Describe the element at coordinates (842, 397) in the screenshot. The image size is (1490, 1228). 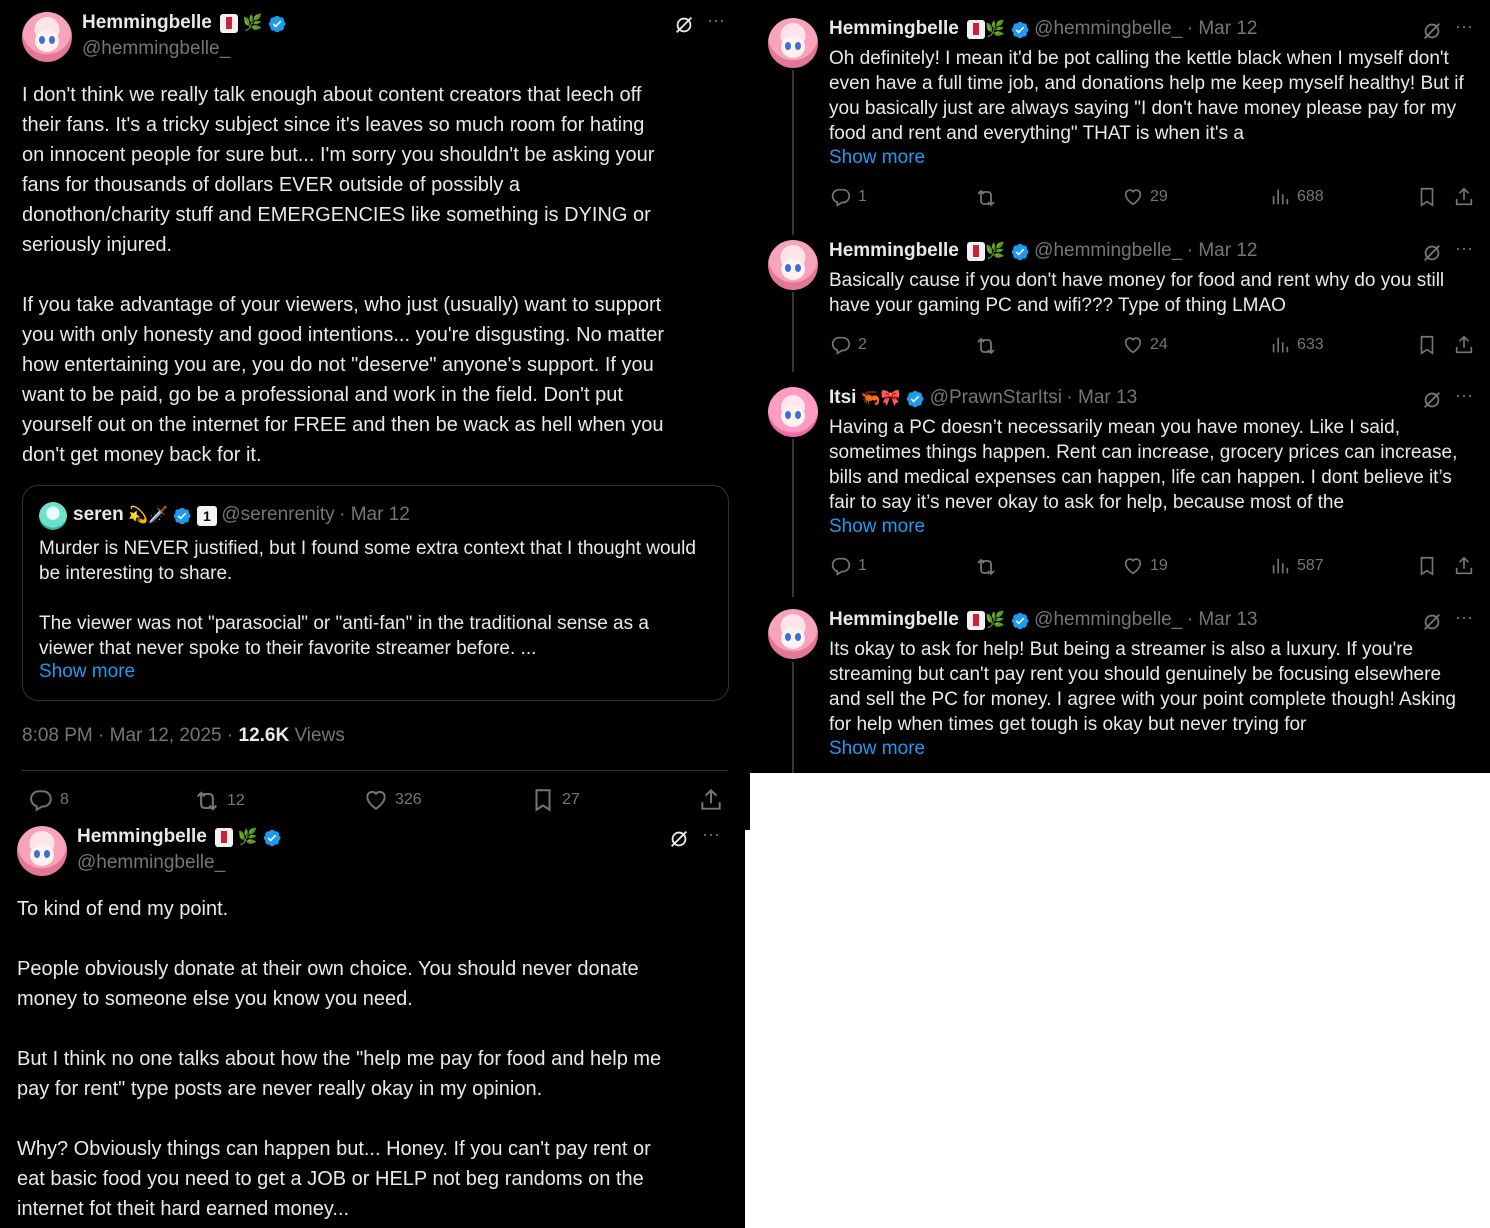
I see `display-name: Itsi` at that location.